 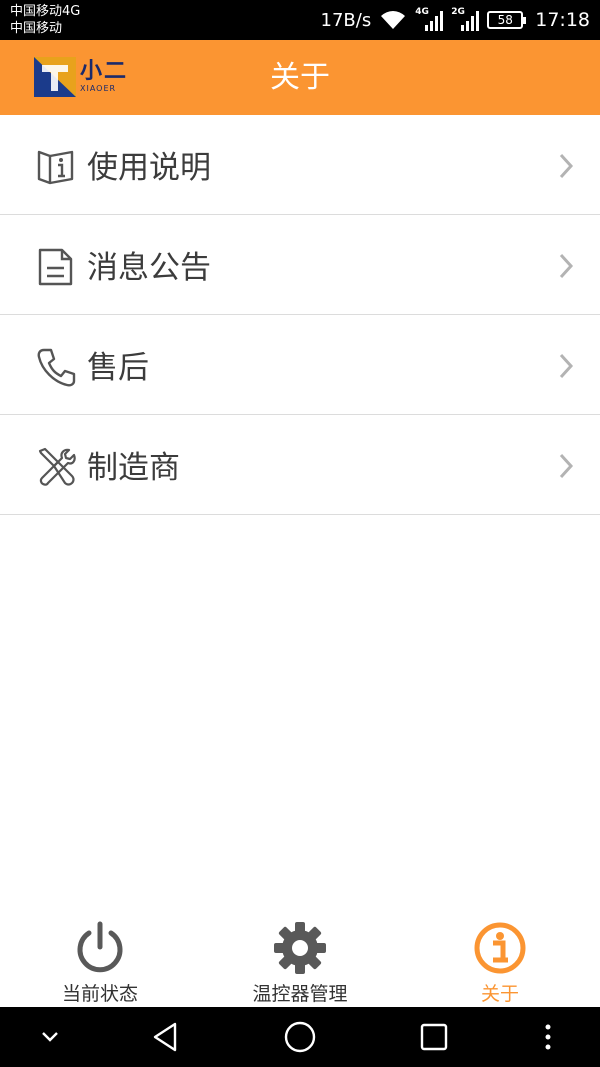 What do you see at coordinates (50, 1037) in the screenshot?
I see `chevron-down-icon` at bounding box center [50, 1037].